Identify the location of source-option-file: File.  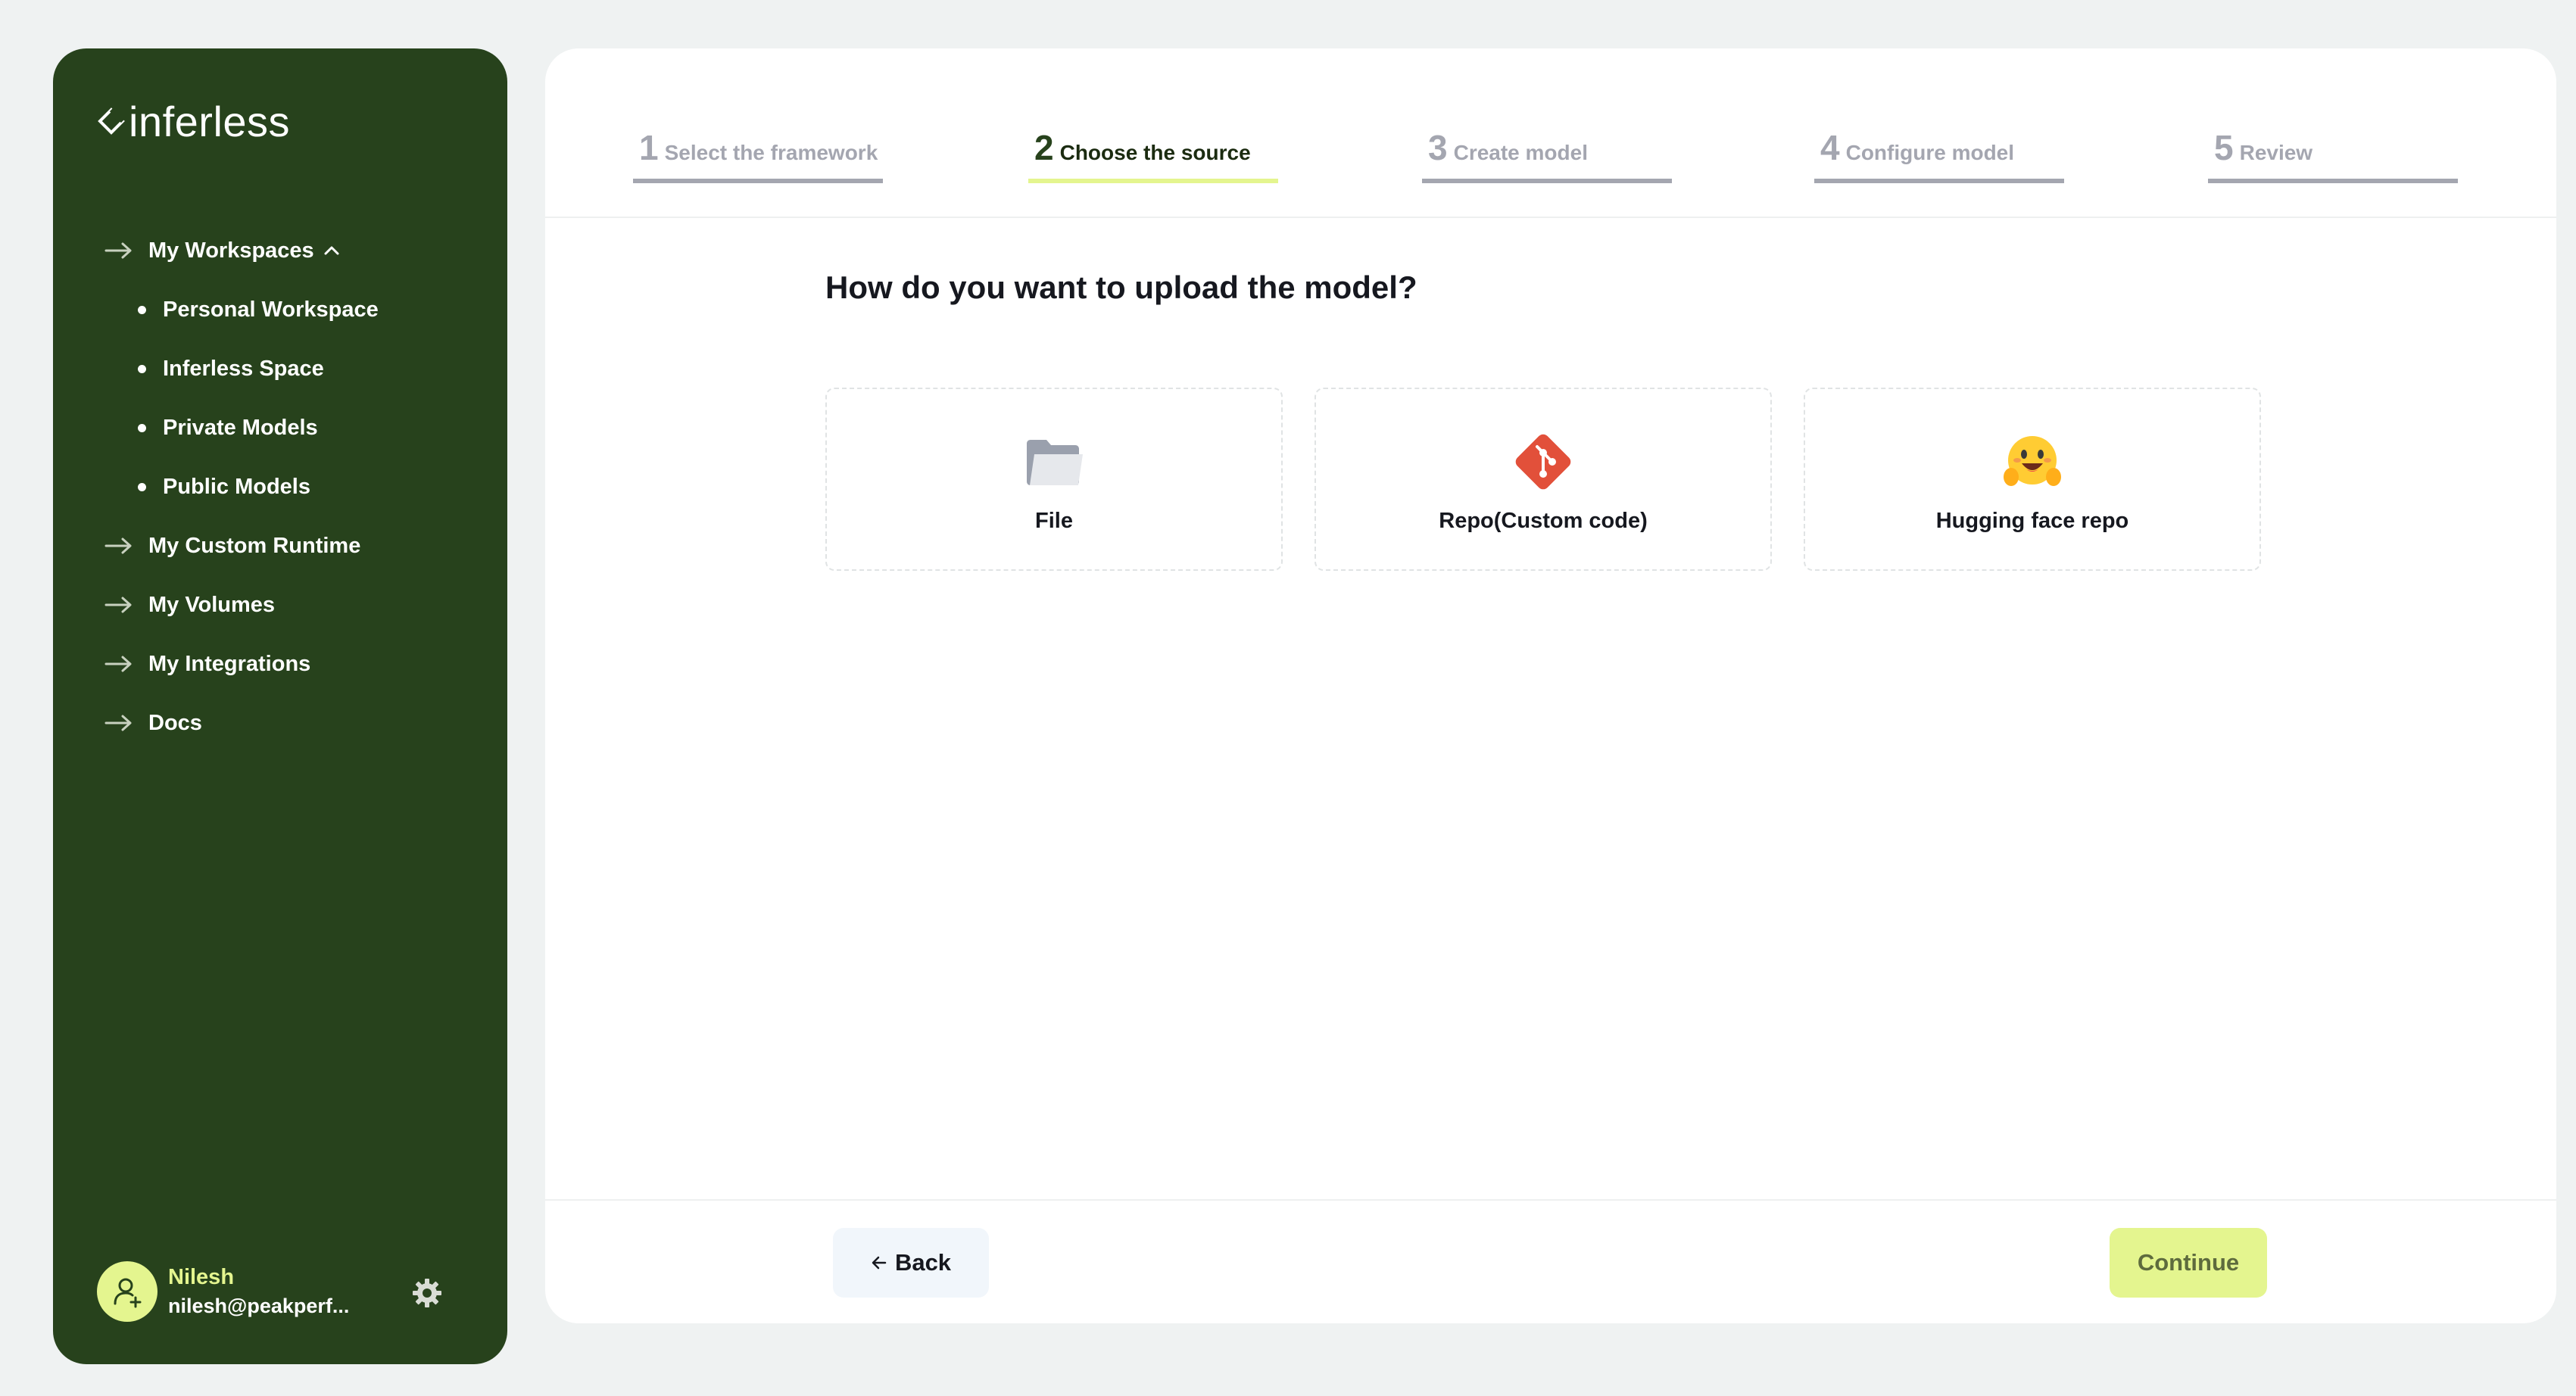
(1054, 479).